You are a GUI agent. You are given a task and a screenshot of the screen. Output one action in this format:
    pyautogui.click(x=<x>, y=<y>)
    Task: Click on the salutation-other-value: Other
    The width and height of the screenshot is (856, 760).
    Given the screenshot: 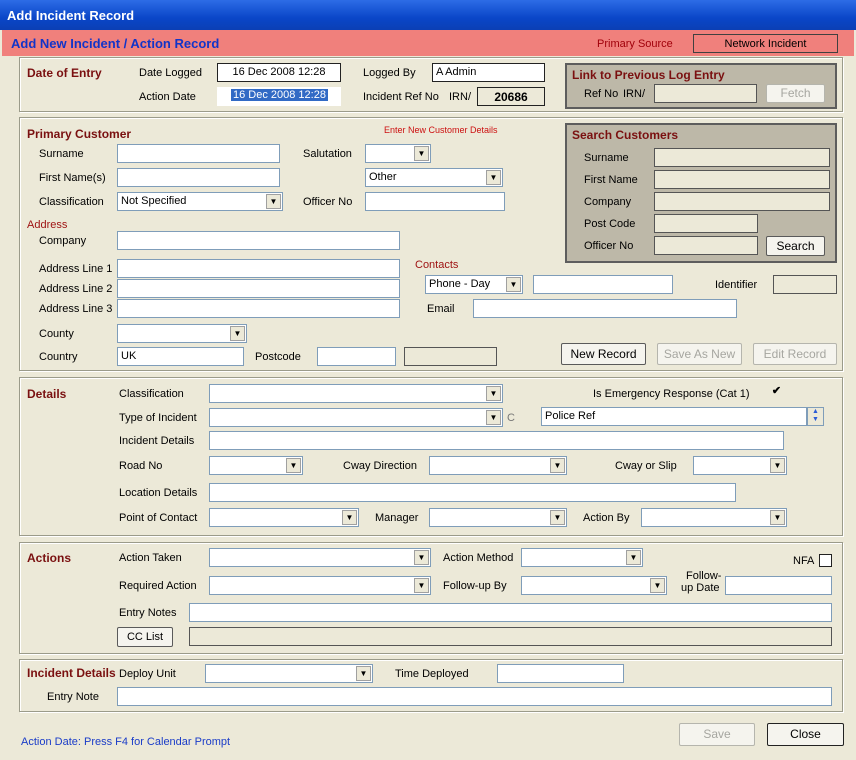 What is the action you would take?
    pyautogui.click(x=383, y=177)
    